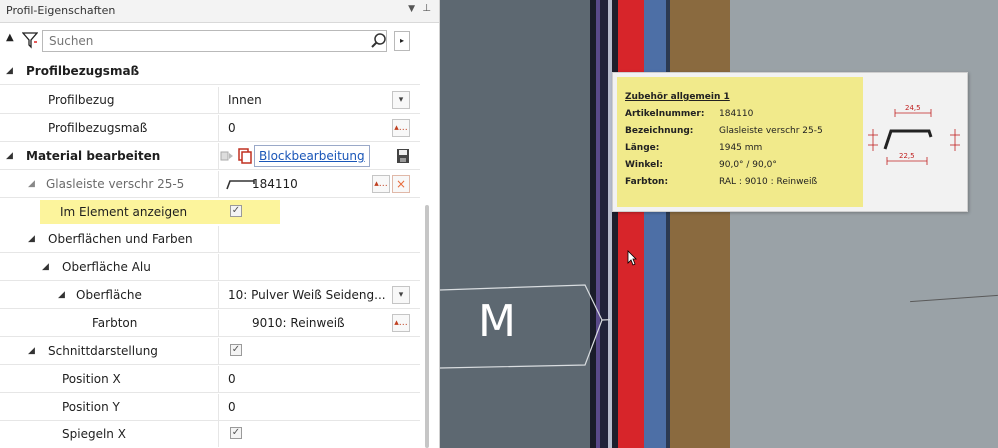 This screenshot has width=998, height=448. What do you see at coordinates (768, 182) in the screenshot?
I see `tooltip-value: RAL : 9010 : Reinweiß` at bounding box center [768, 182].